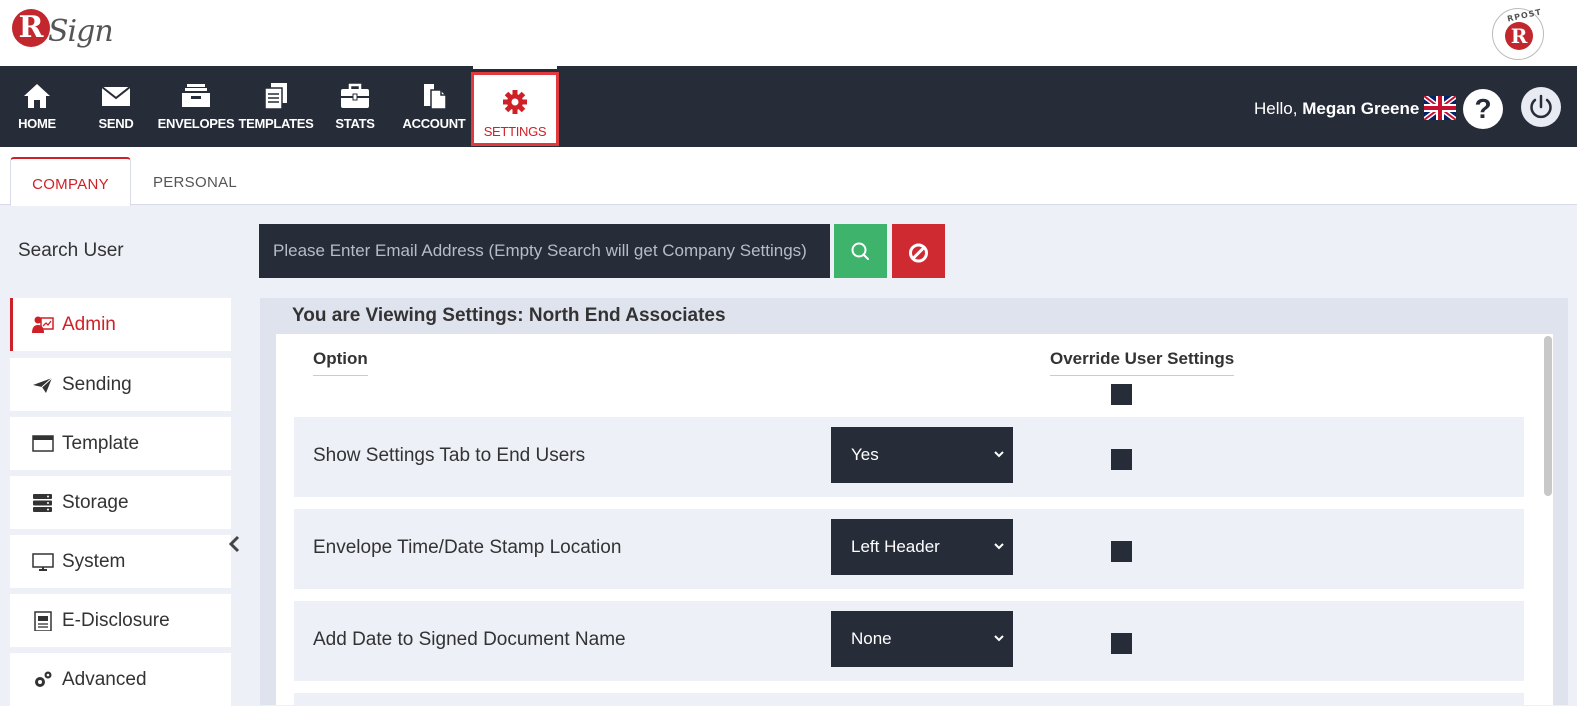 The image size is (1577, 706). I want to click on search-email-input, so click(544, 251).